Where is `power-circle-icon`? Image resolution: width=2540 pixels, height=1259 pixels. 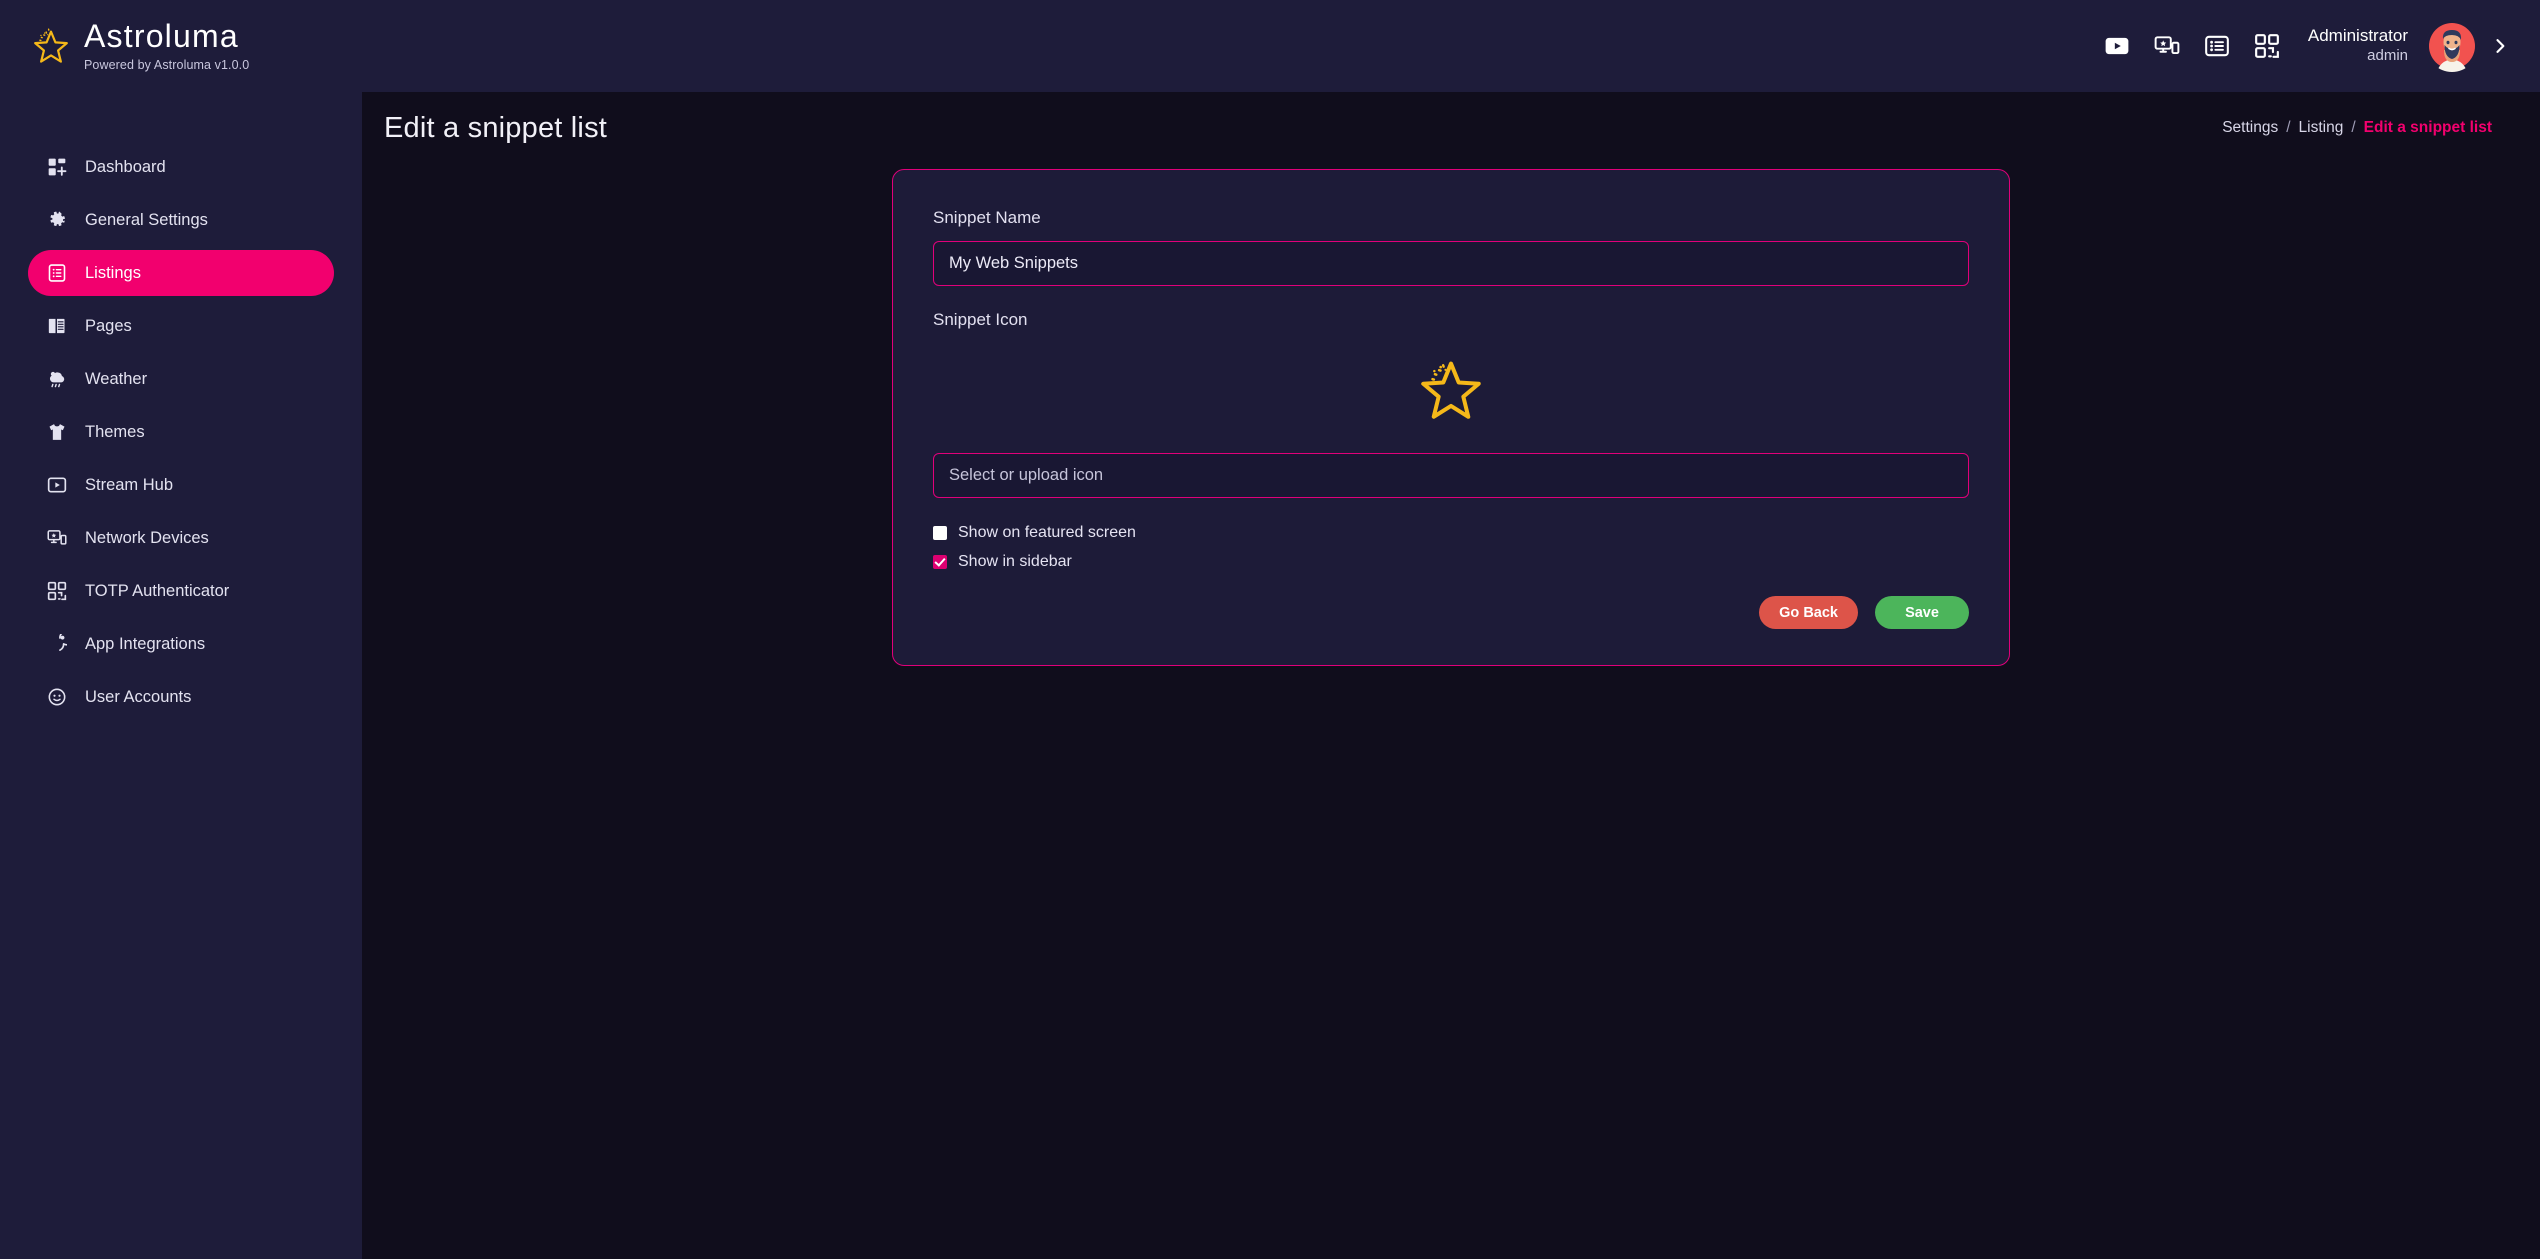
power-circle-icon is located at coordinates (57, 644).